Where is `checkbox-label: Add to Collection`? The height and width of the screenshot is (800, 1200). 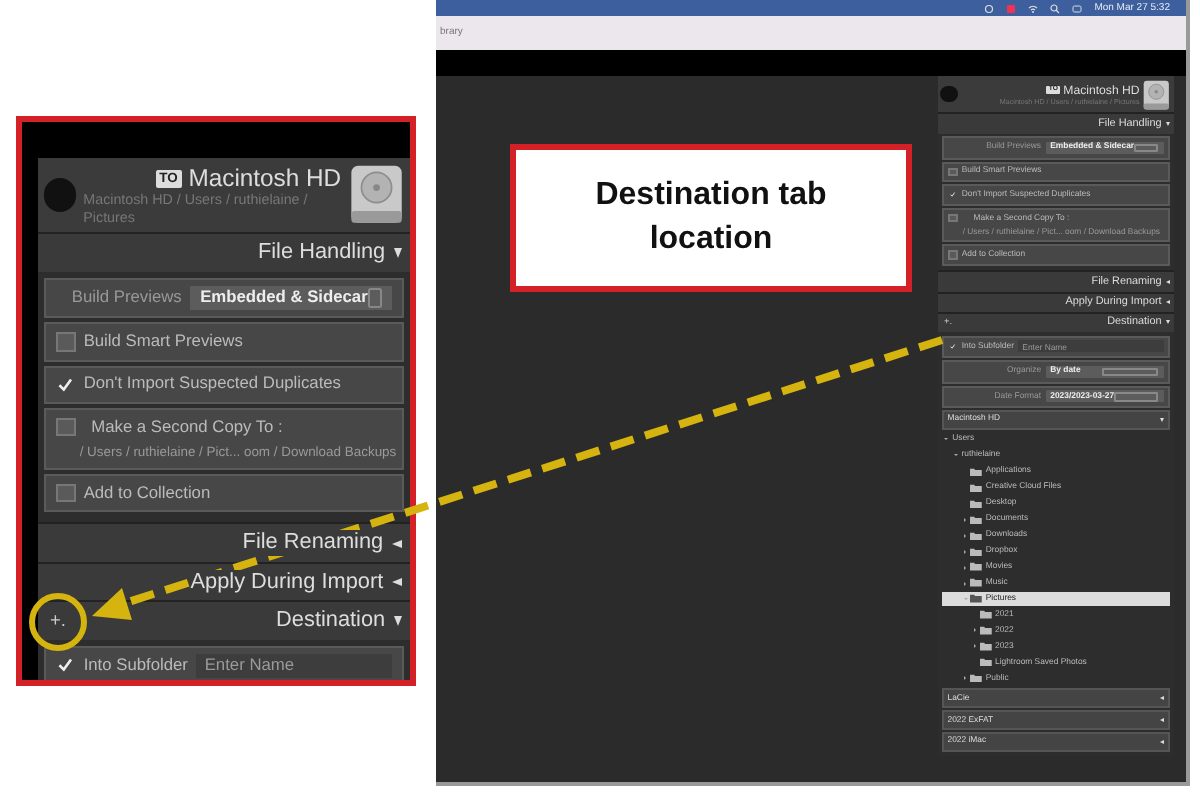
checkbox-label: Add to Collection is located at coordinates (147, 493).